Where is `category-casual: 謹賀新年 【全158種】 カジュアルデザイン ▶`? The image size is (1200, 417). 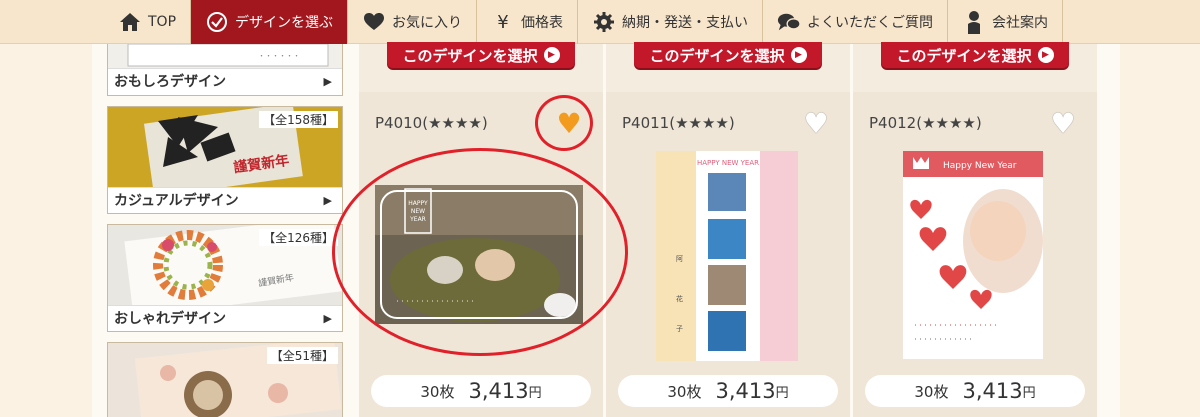 category-casual: 謹賀新年 【全158種】 カジュアルデザイン ▶ is located at coordinates (225, 160).